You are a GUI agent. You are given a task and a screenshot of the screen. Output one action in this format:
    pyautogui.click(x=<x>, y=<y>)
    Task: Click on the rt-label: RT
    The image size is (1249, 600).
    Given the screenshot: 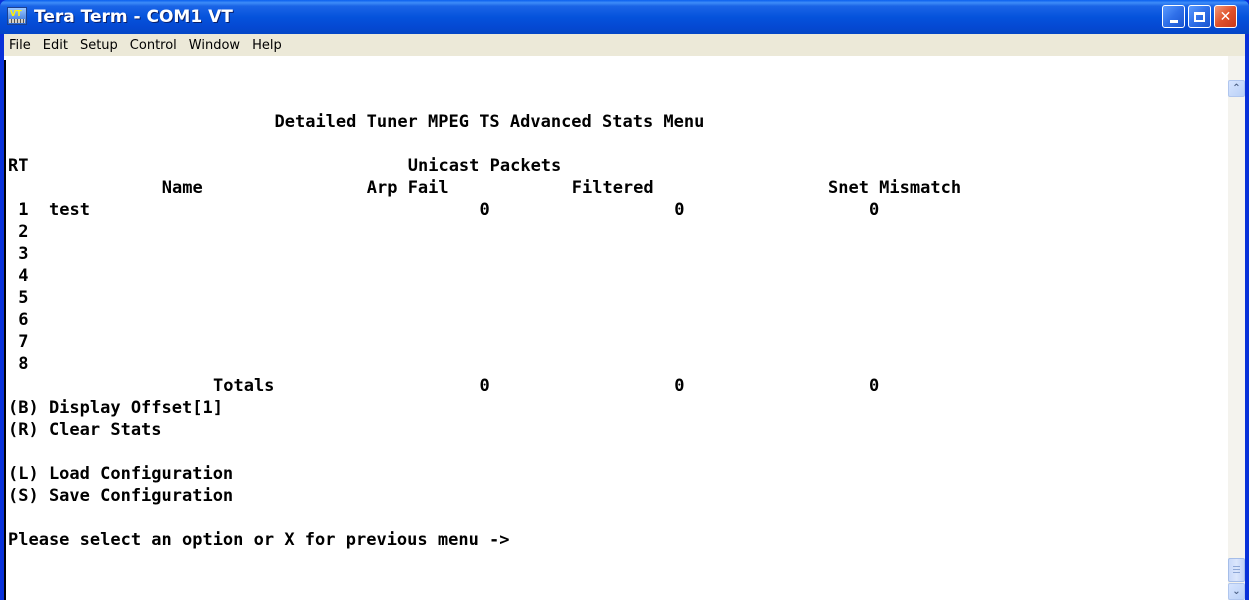 What is the action you would take?
    pyautogui.click(x=18, y=166)
    